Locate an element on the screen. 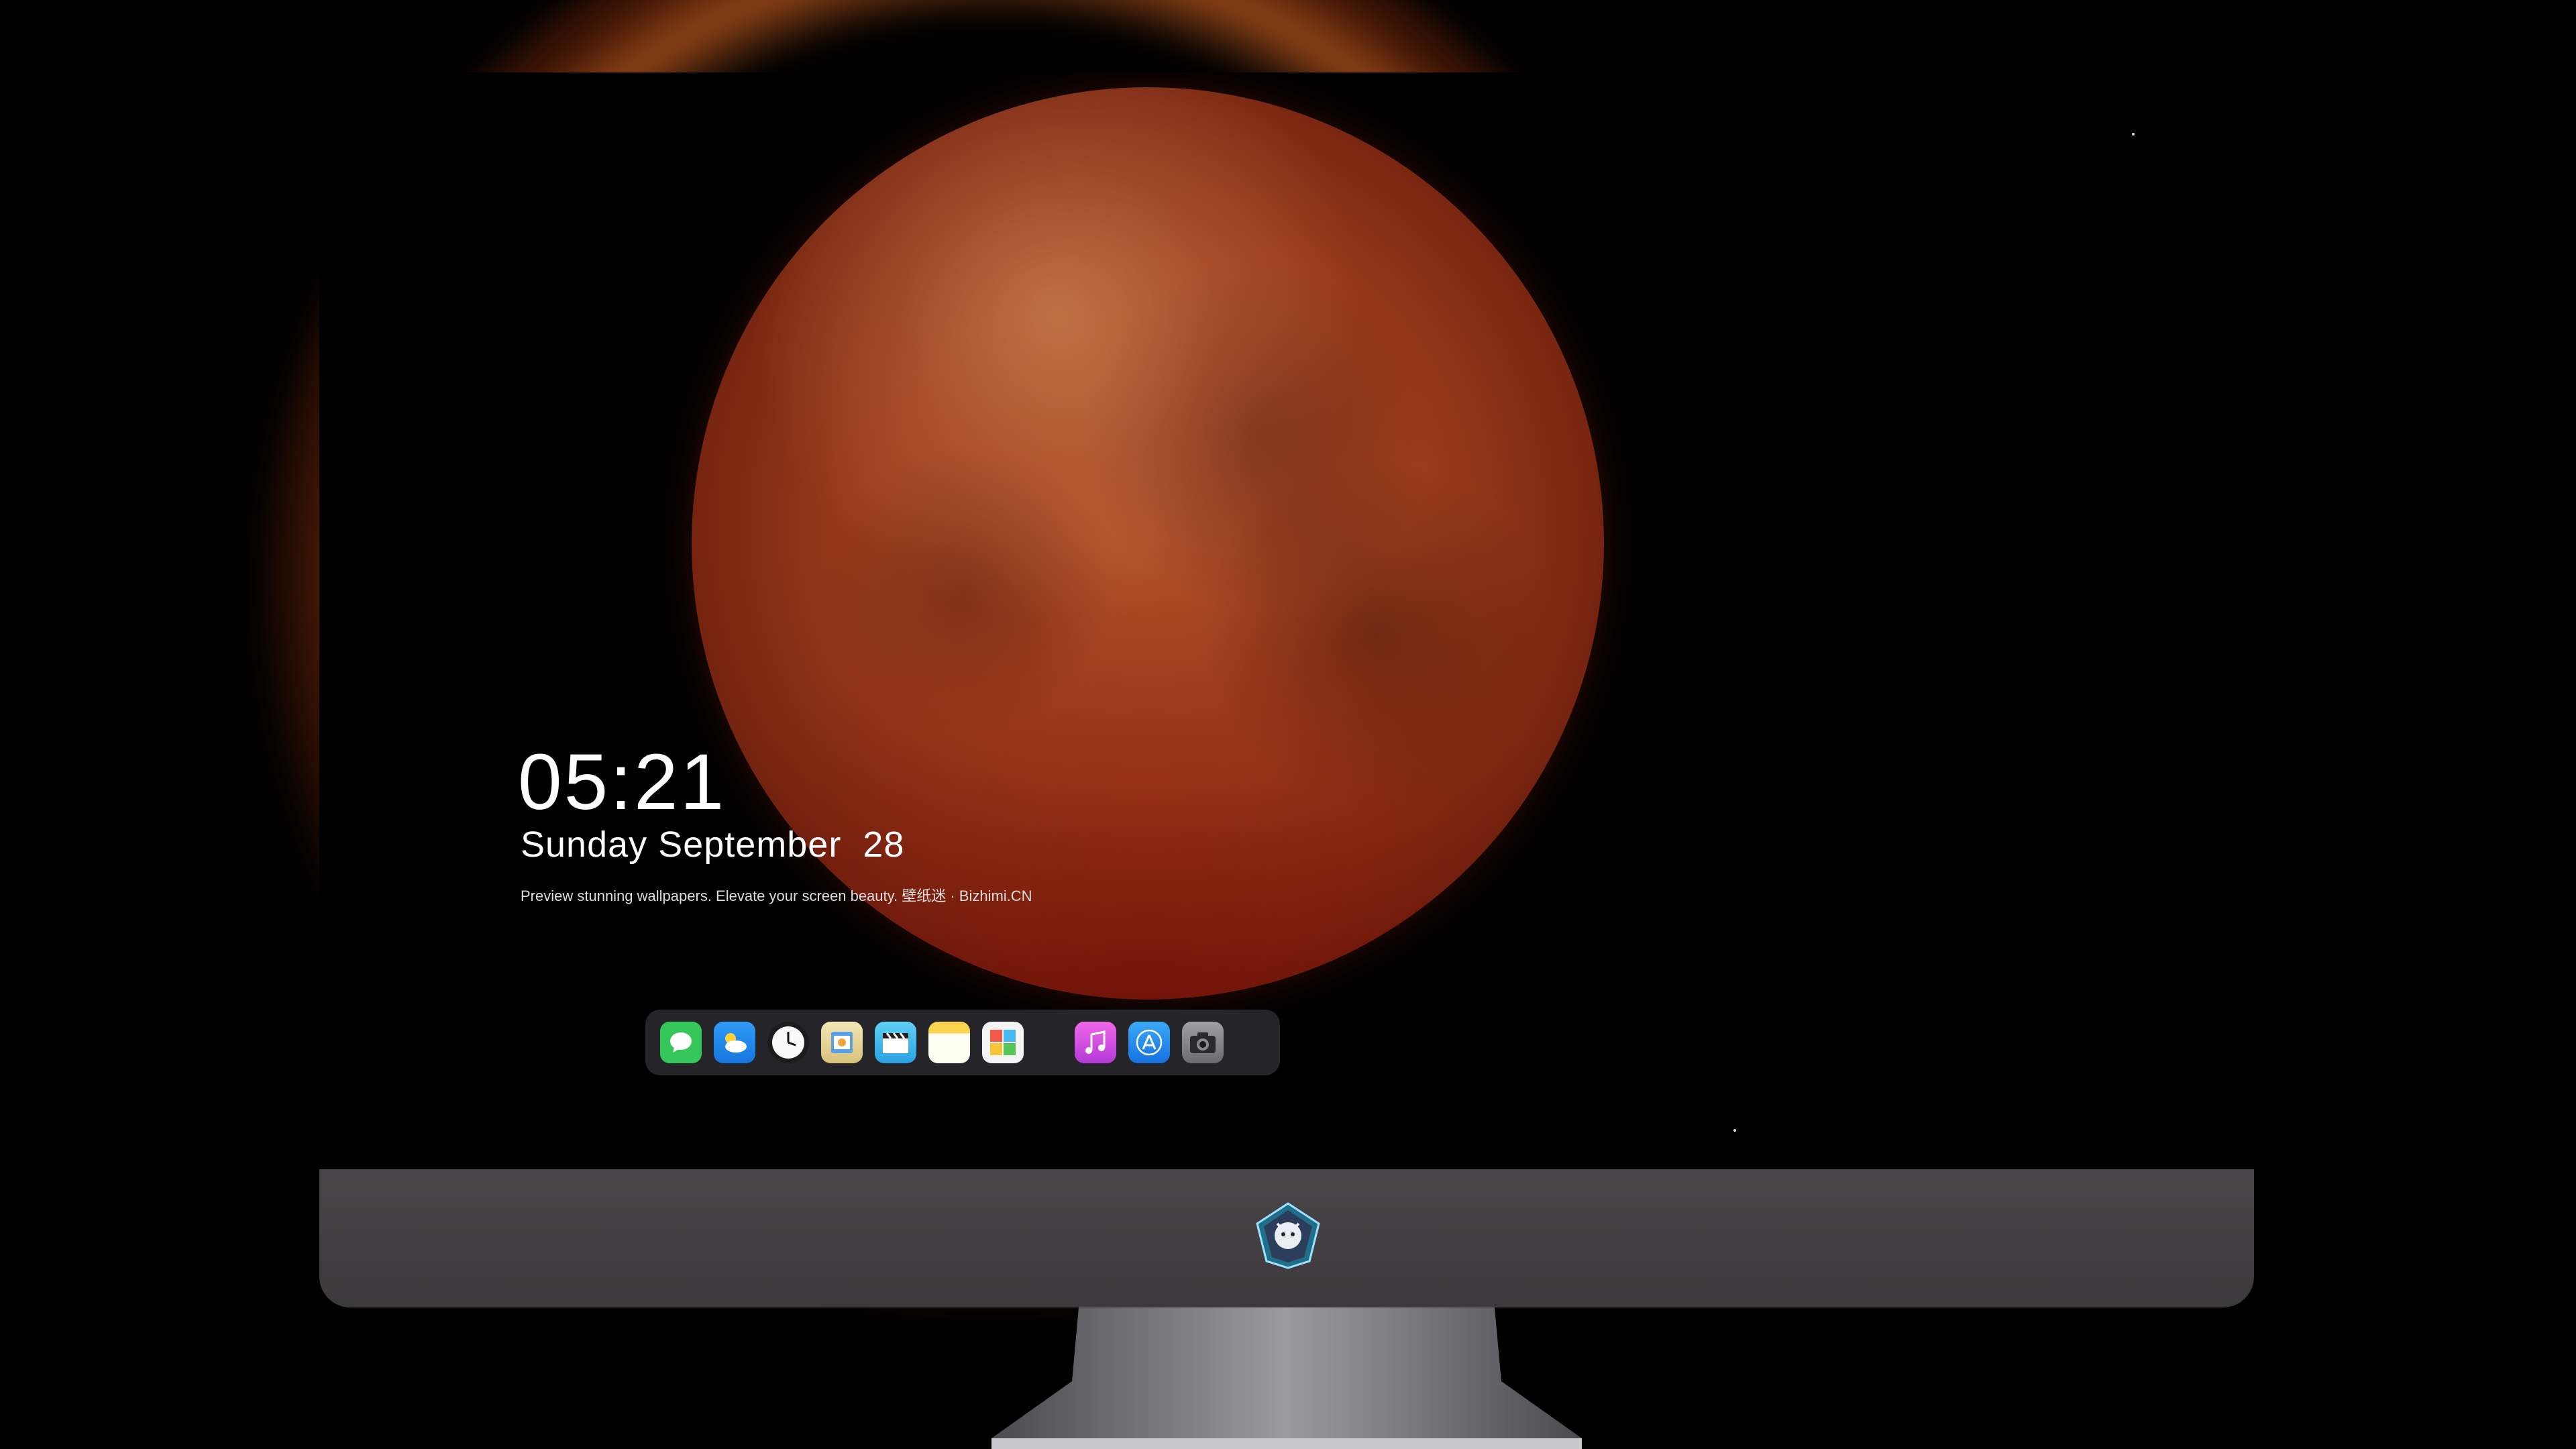  clips-icon is located at coordinates (895, 1042).